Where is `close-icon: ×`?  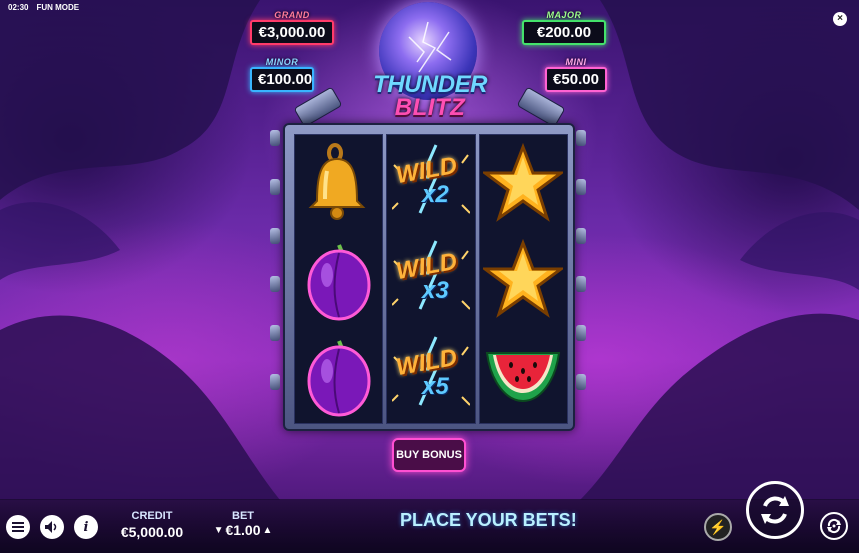
close-icon: × is located at coordinates (840, 19).